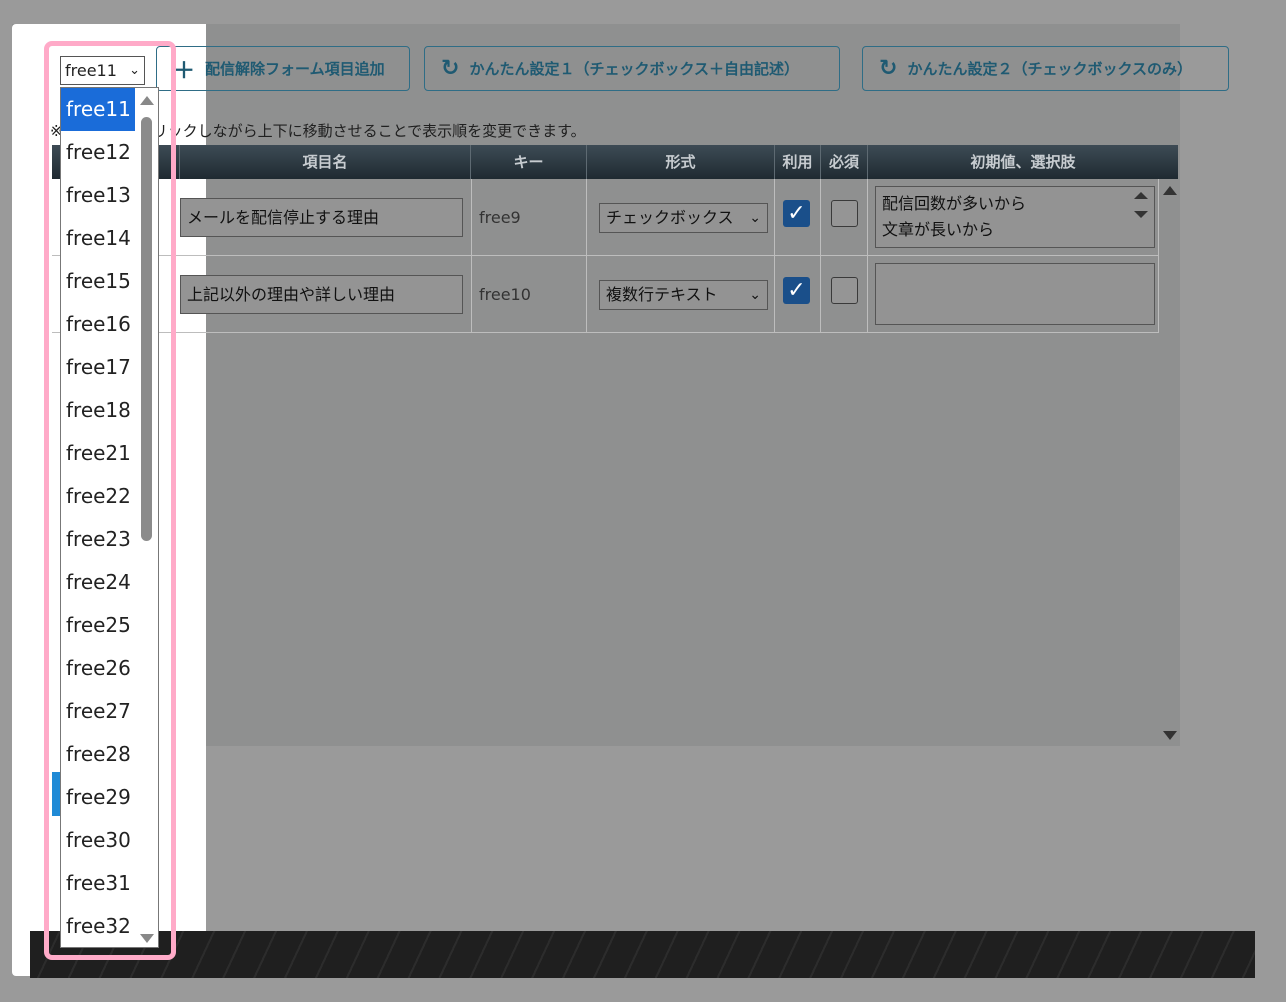  Describe the element at coordinates (938, 229) in the screenshot. I see `initial-value-line: 文章が長いから` at that location.